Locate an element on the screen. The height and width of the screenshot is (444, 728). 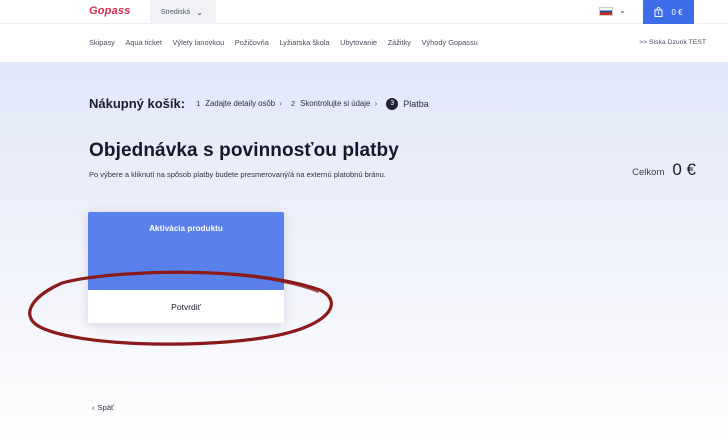
top-bar: Gopass Strediská ⌄ ⌄ 0 € is located at coordinates (364, 12).